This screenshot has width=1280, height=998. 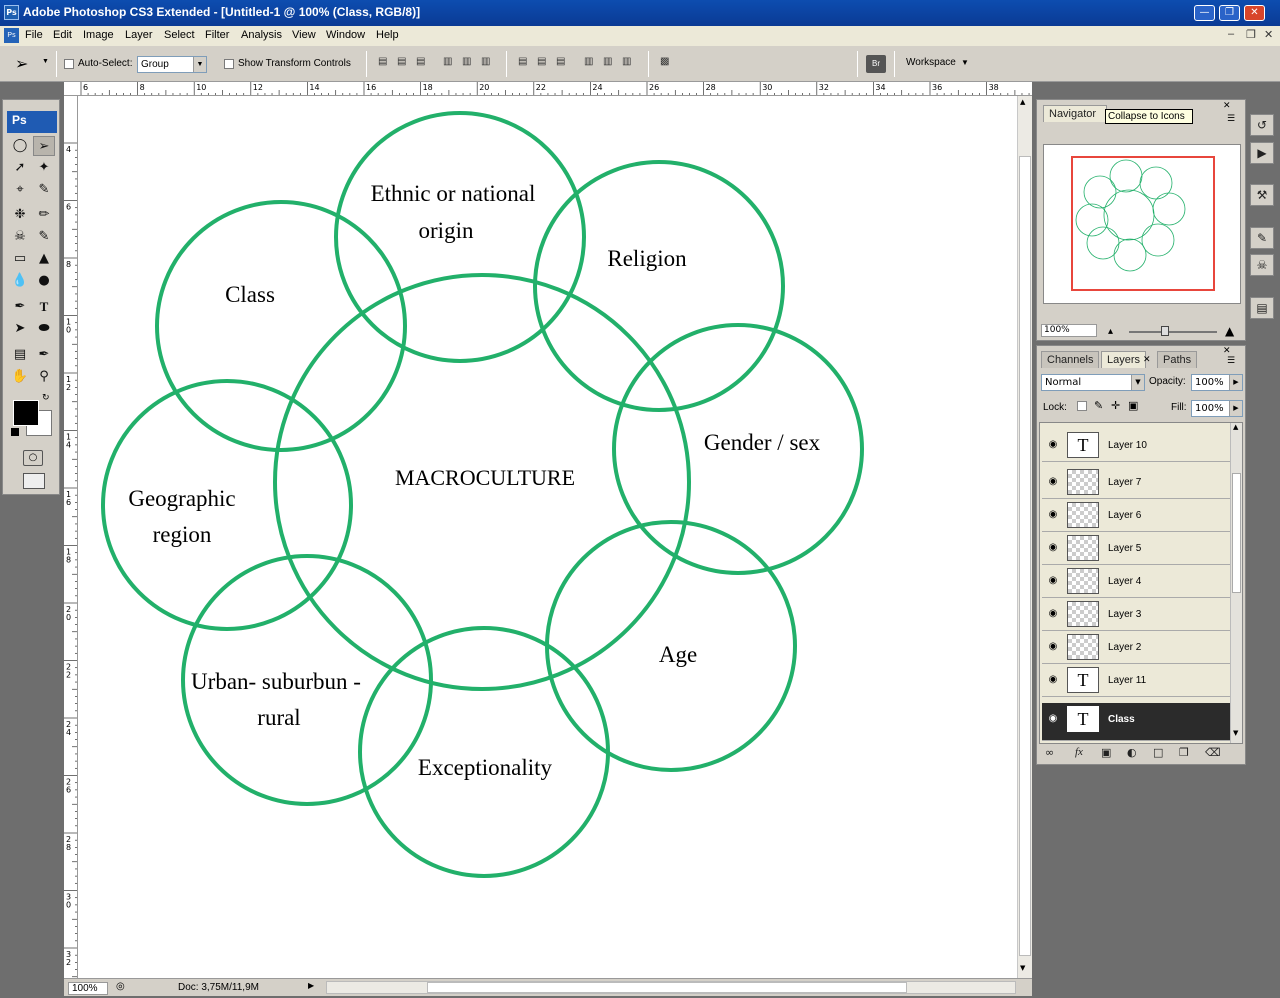 What do you see at coordinates (1110, 331) in the screenshot?
I see `zoom-out-icon: ▴` at bounding box center [1110, 331].